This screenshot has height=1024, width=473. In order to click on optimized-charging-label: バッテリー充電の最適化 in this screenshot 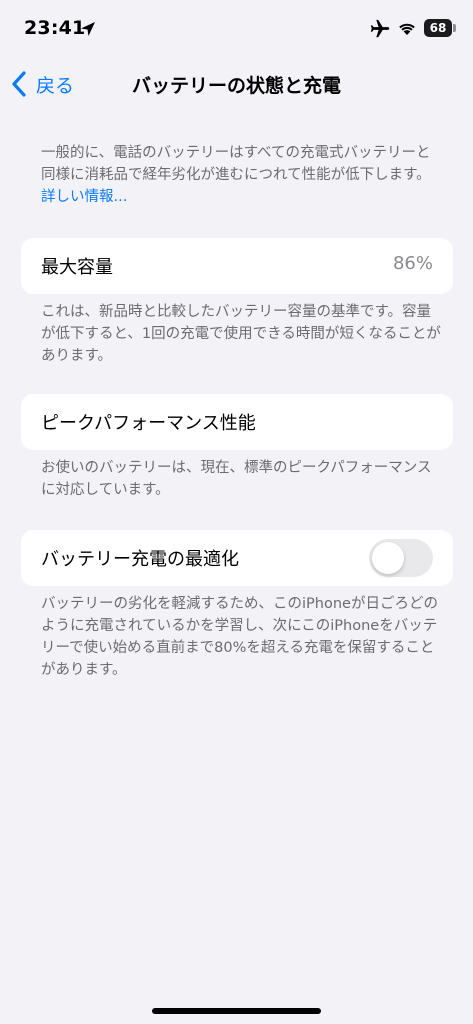, I will do `click(140, 559)`.